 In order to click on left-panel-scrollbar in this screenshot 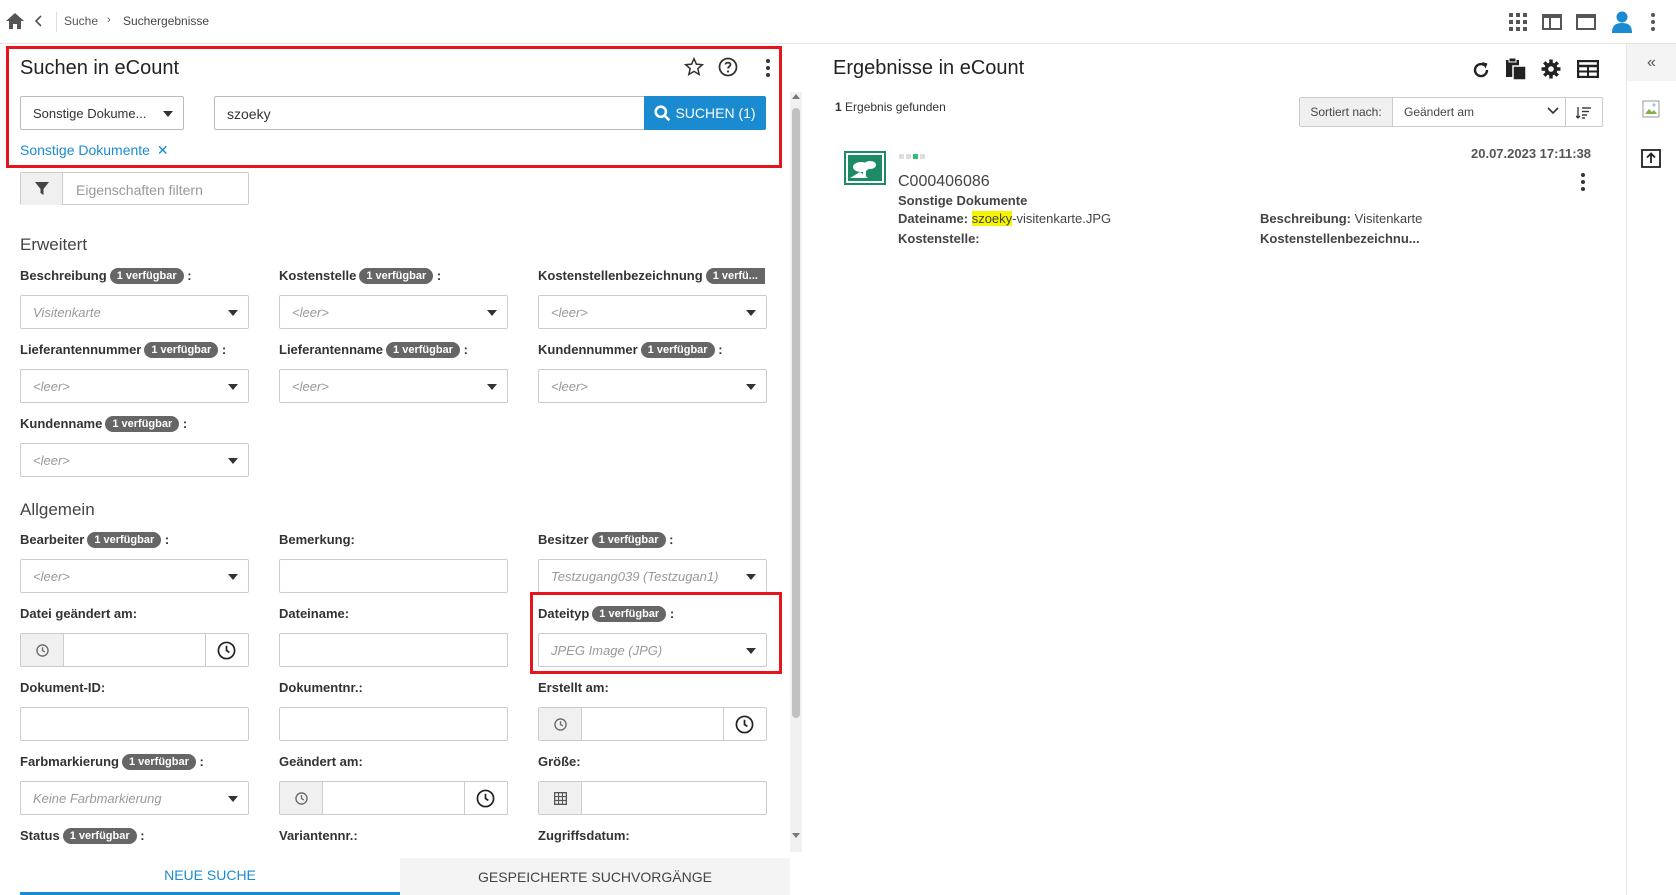, I will do `click(796, 472)`.